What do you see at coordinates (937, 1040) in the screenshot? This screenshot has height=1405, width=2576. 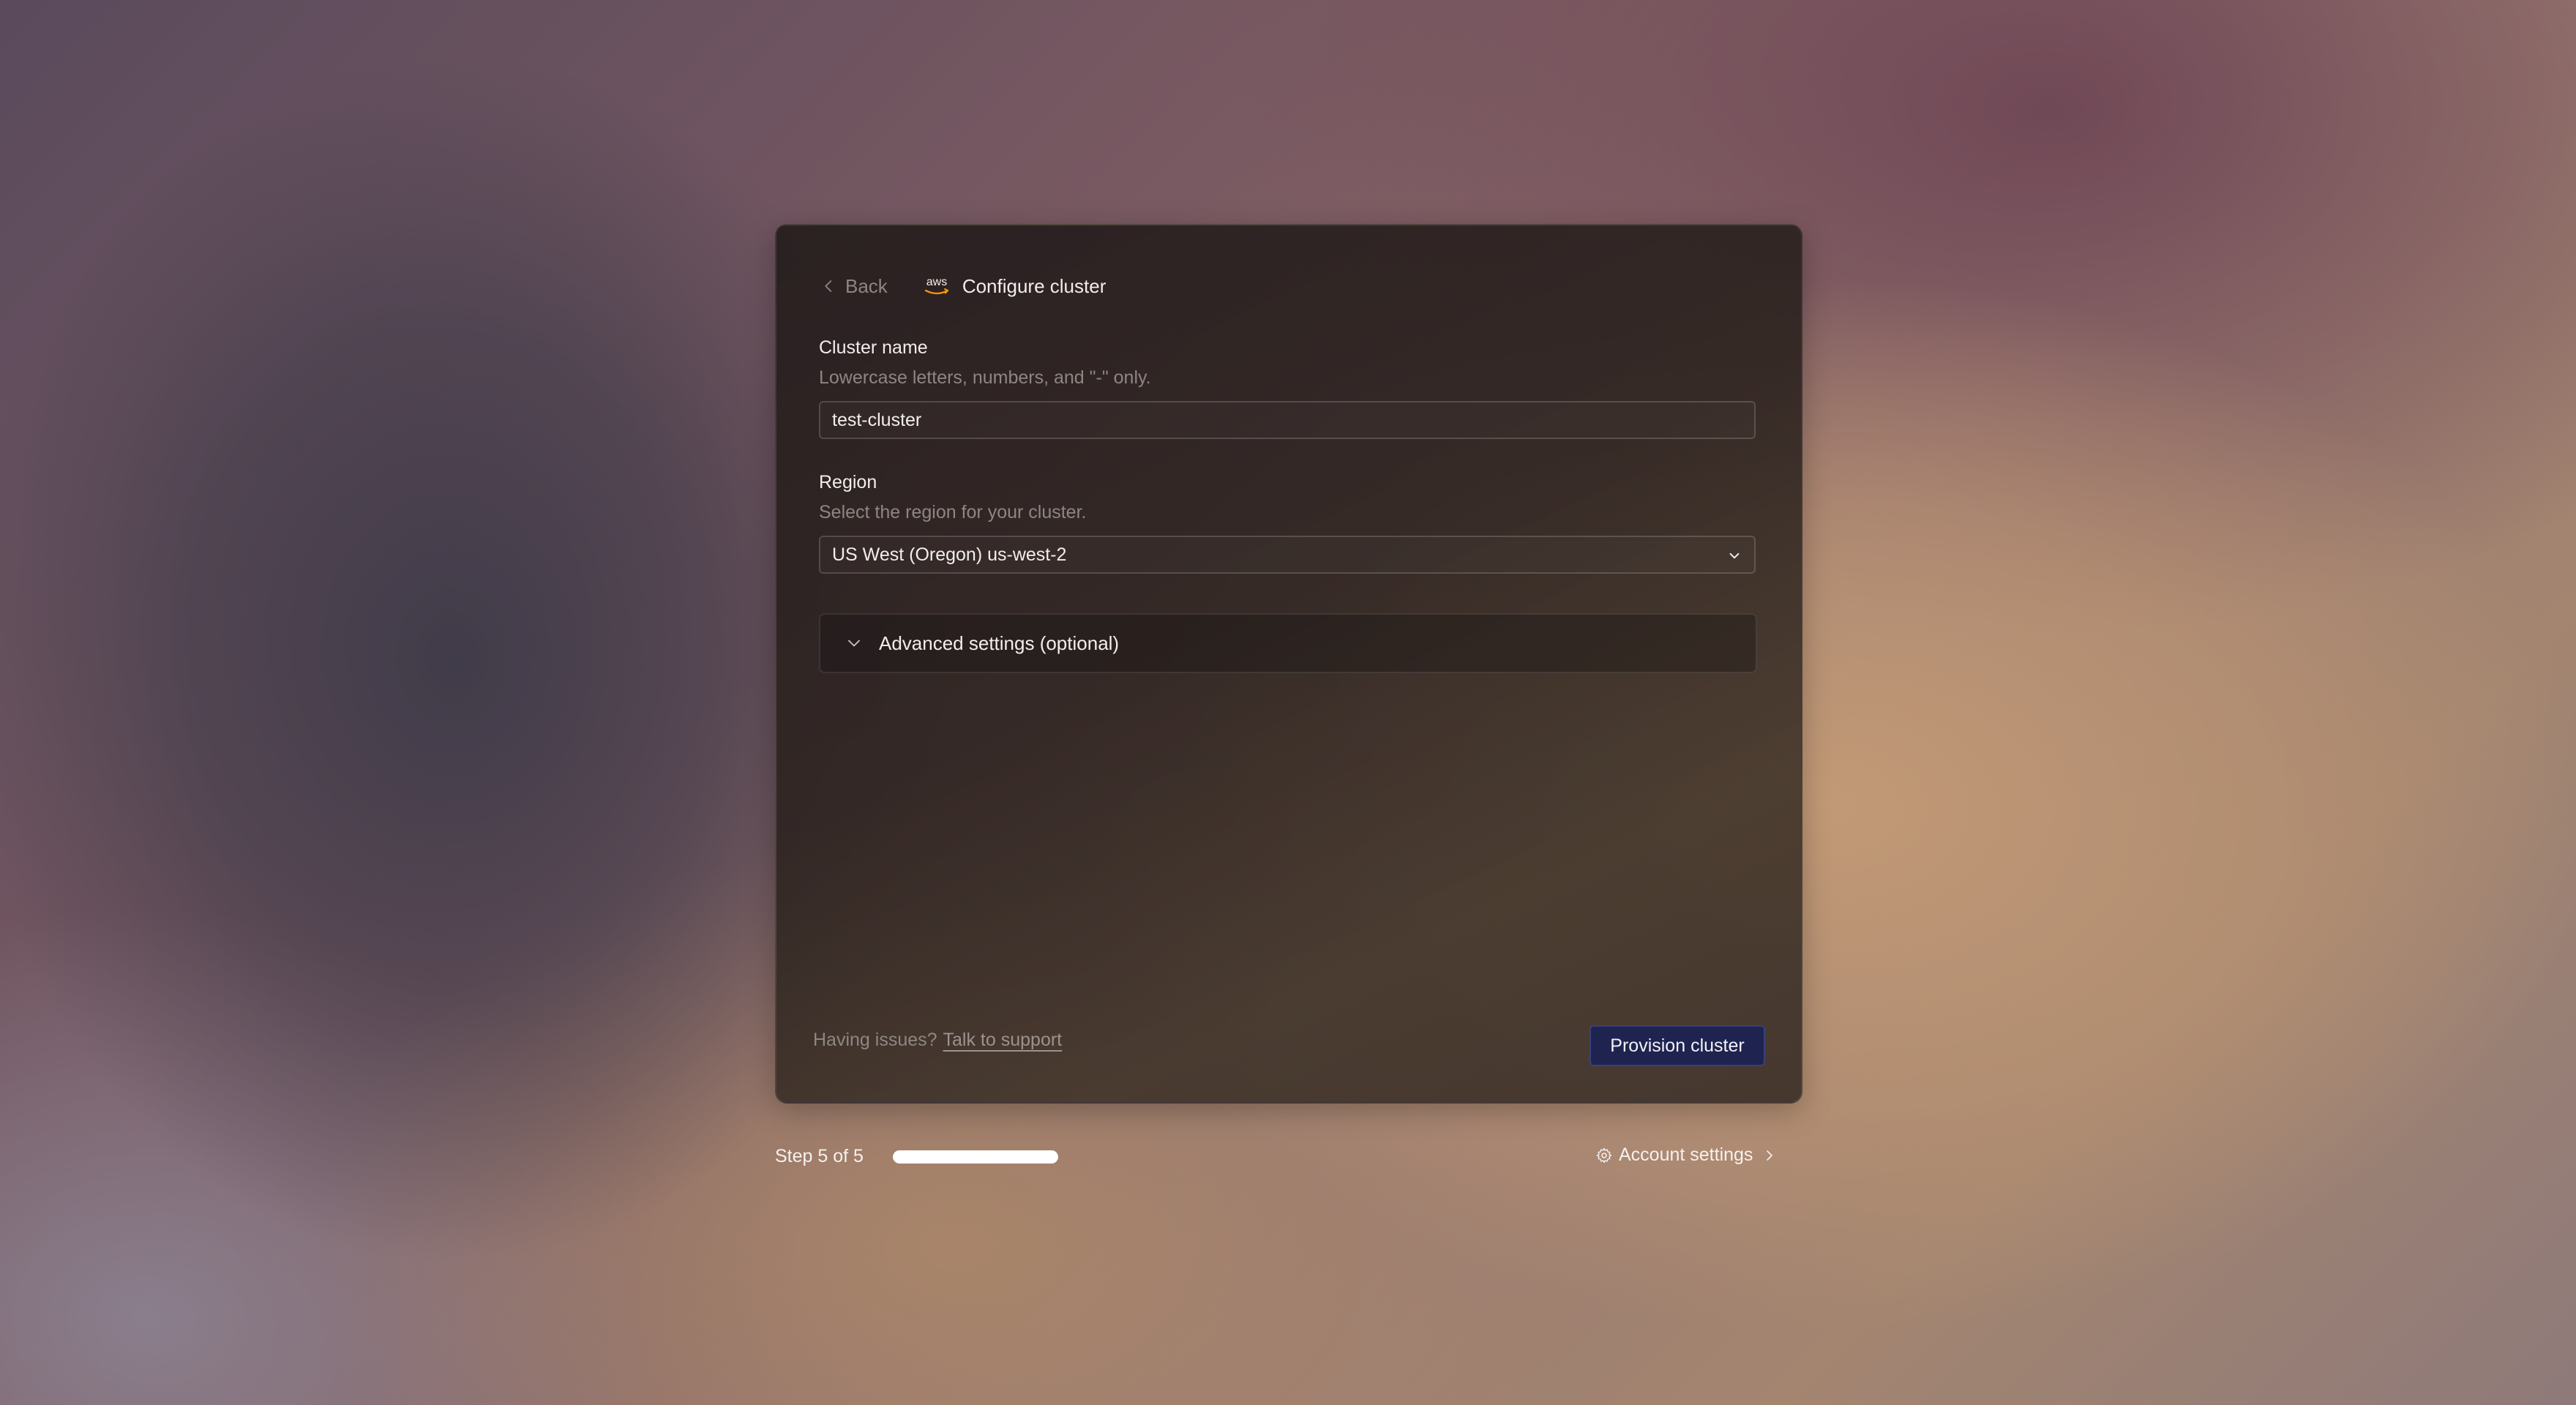 I see `support-prompt: Having issues? Talk to support` at bounding box center [937, 1040].